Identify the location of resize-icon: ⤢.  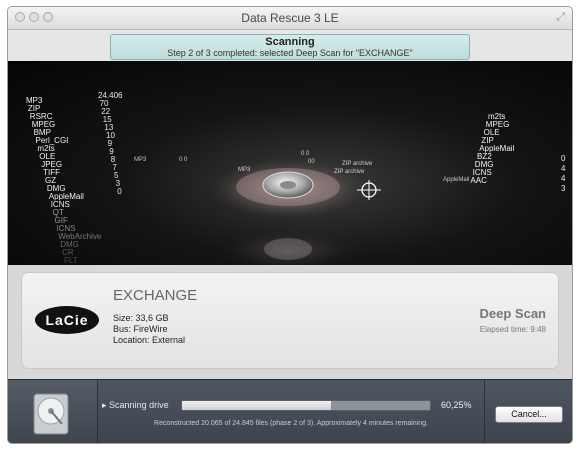
(560, 17).